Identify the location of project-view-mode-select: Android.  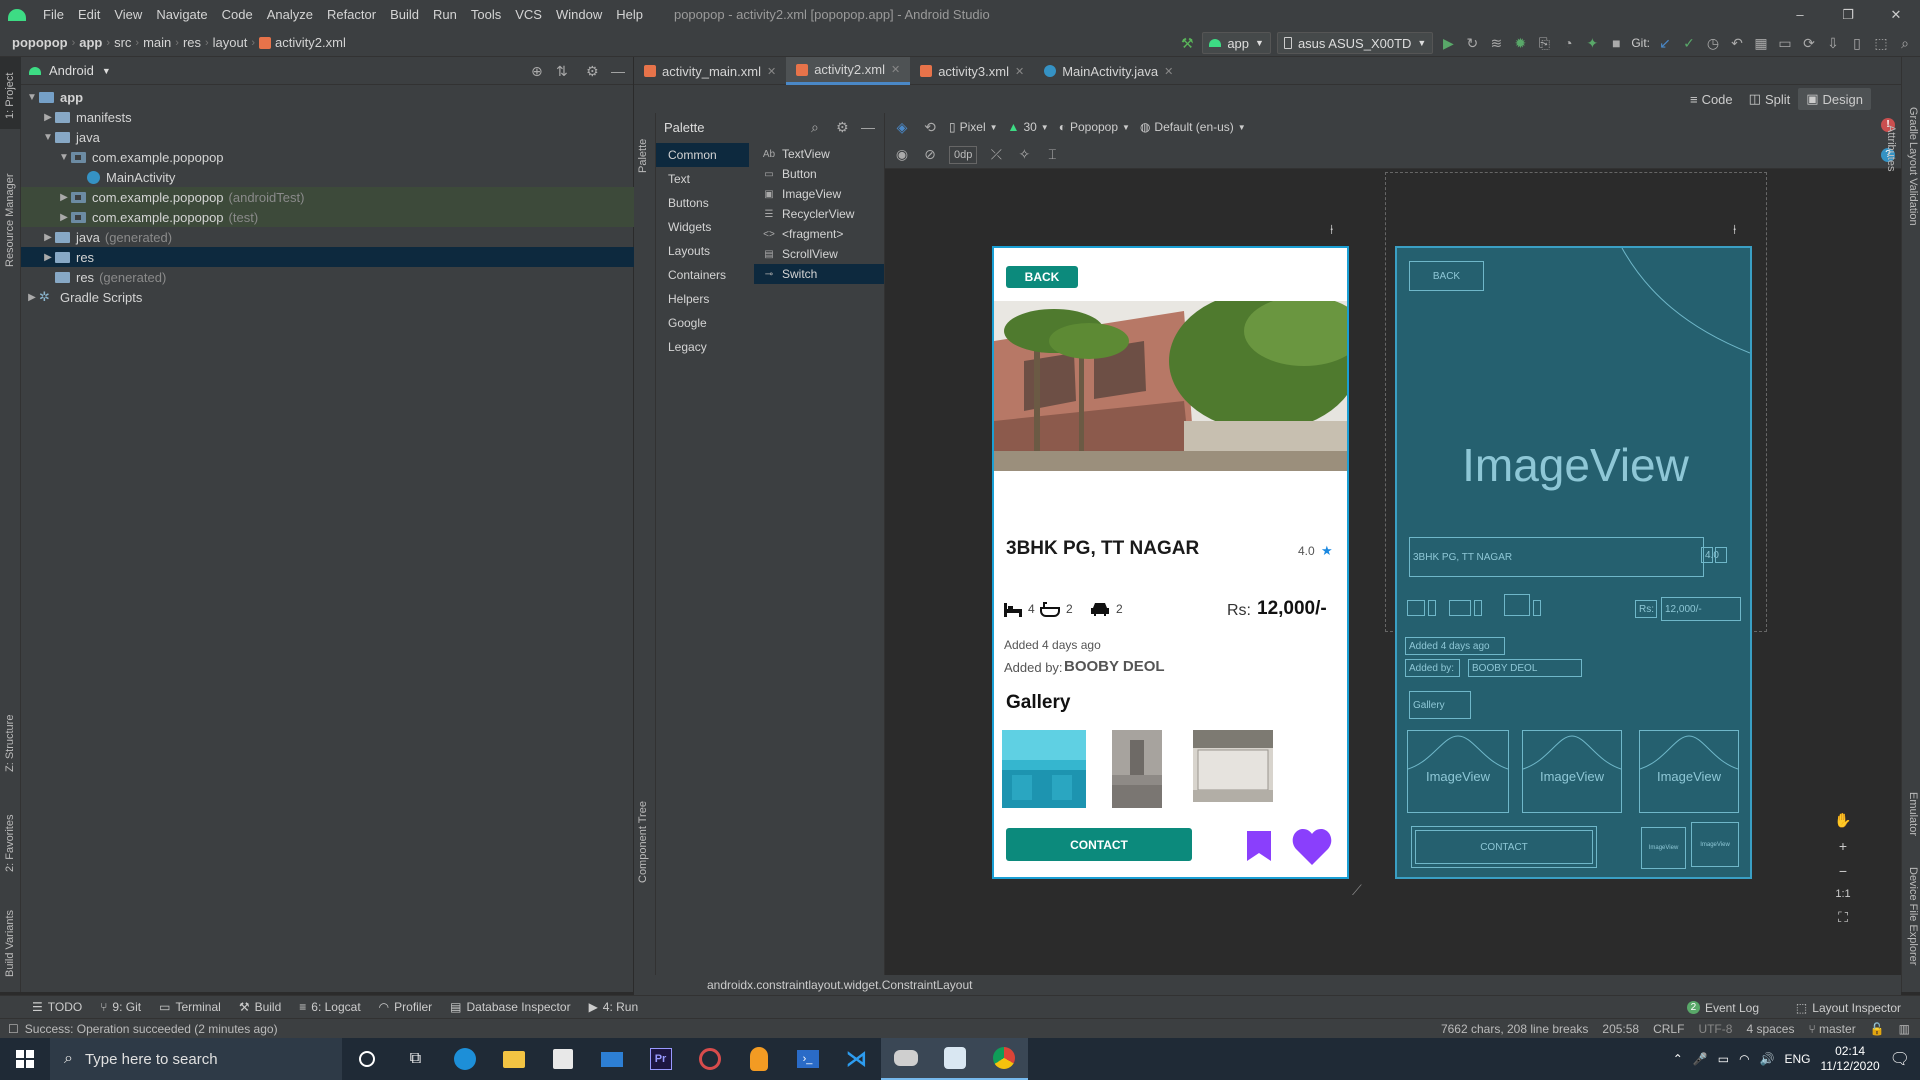
(71, 70).